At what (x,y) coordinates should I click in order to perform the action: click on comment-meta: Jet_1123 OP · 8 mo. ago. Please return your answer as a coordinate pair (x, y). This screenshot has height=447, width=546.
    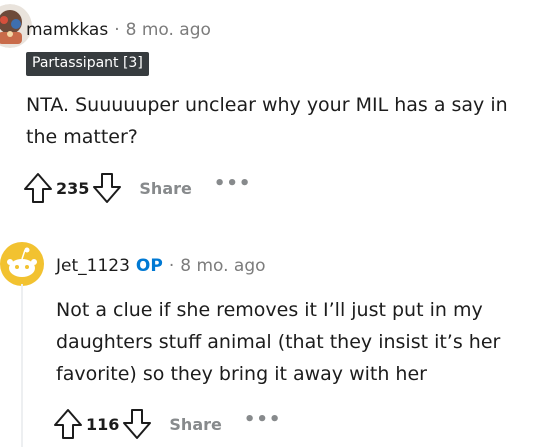
    Looking at the image, I should click on (161, 266).